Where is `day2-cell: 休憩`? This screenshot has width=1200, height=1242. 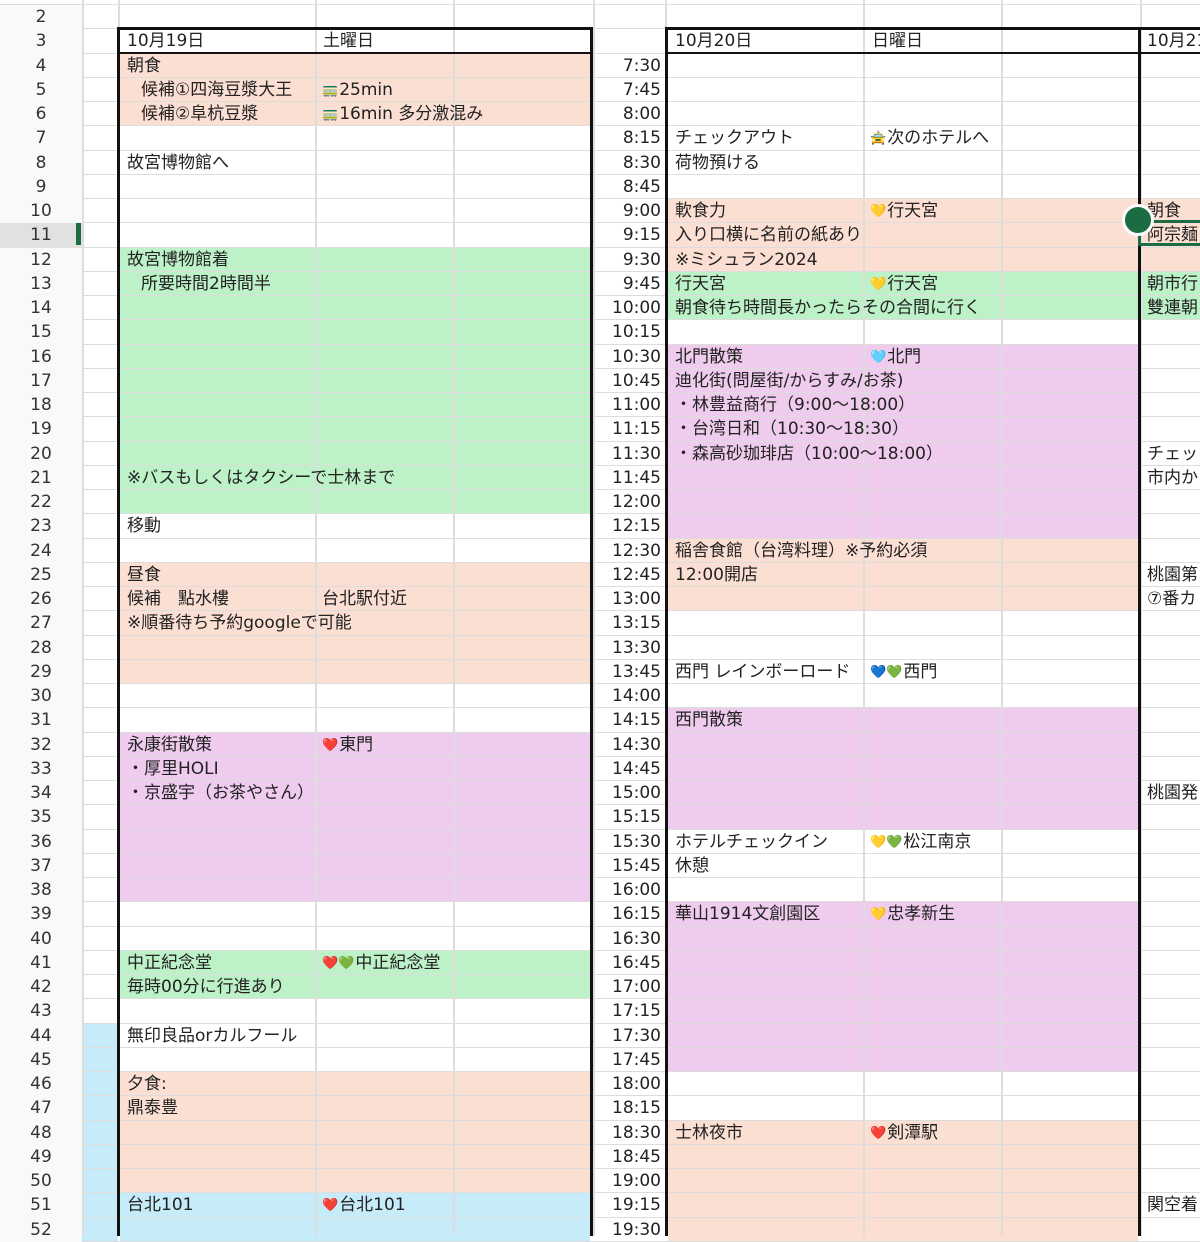 day2-cell: 休憩 is located at coordinates (692, 866).